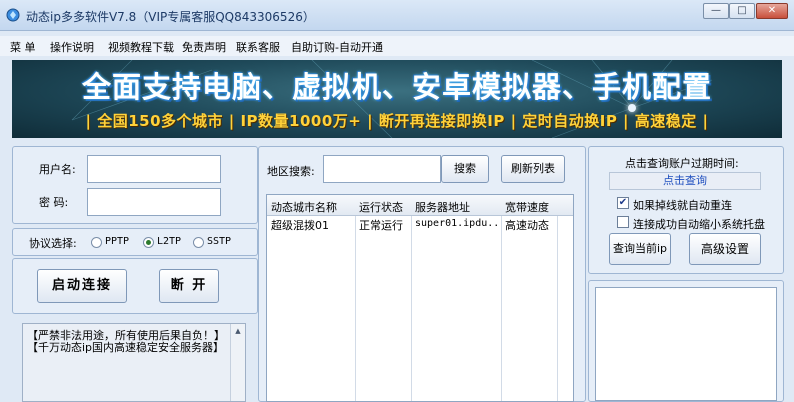 The height and width of the screenshot is (402, 794). I want to click on expiry-label: 点击查询账户过期时间:, so click(682, 163).